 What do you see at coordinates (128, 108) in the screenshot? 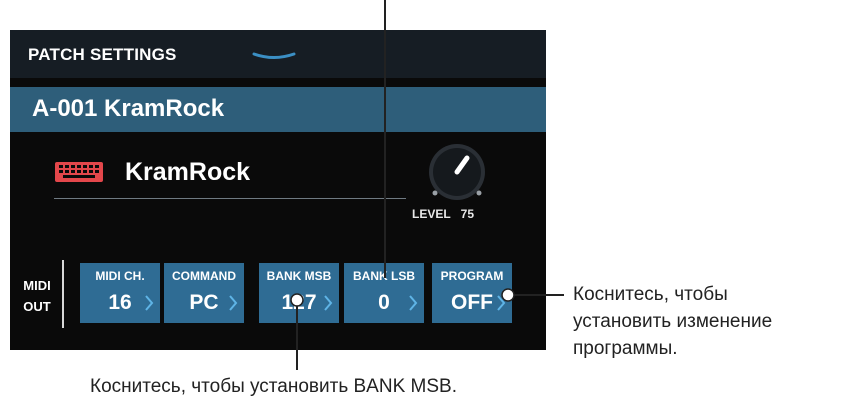
I see `patch-name: A-001 KramRock` at bounding box center [128, 108].